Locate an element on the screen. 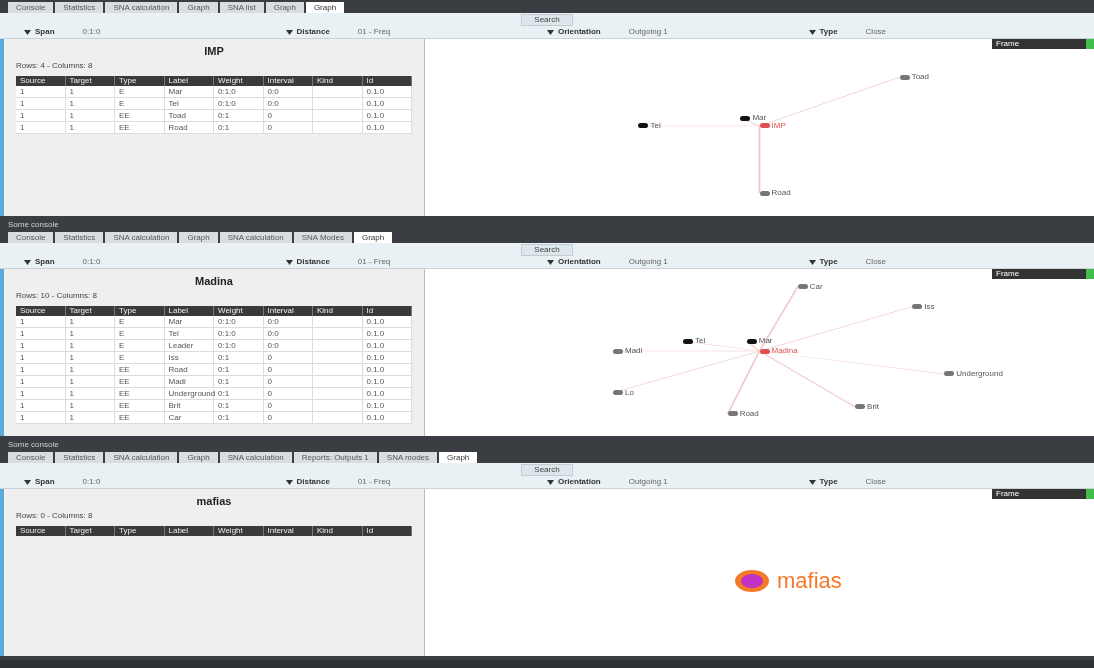 The width and height of the screenshot is (1094, 668). tab: Reports: Outputs 1 is located at coordinates (335, 457).